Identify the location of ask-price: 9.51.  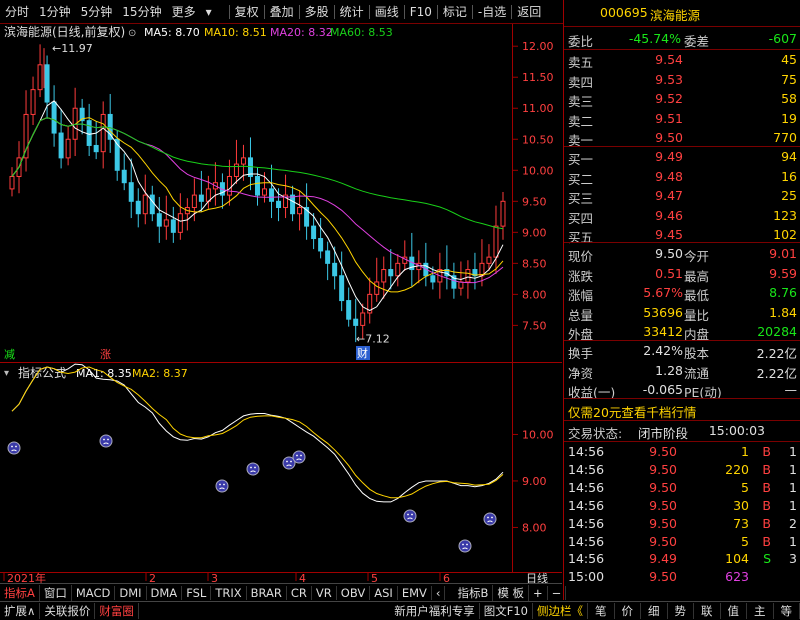
(669, 118).